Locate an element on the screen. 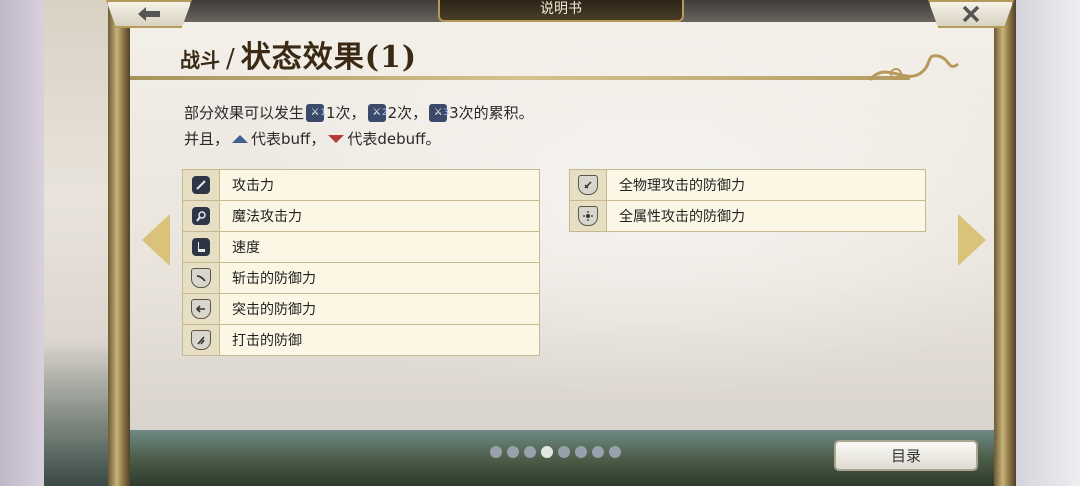  effect-row: 斩击的防御力 is located at coordinates (361, 278).